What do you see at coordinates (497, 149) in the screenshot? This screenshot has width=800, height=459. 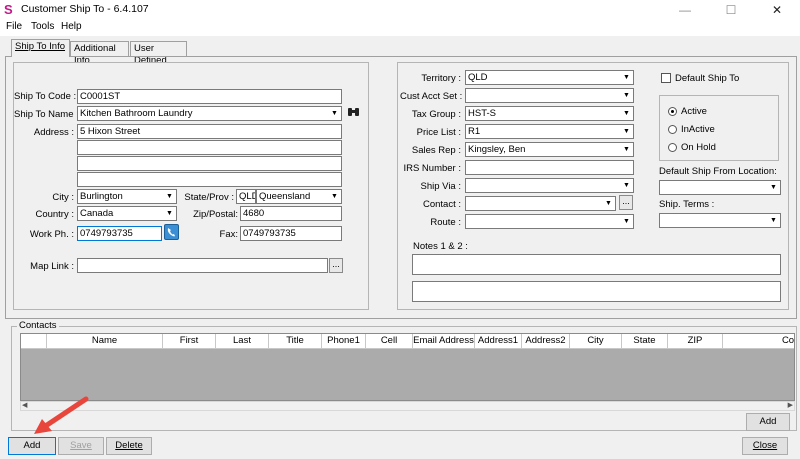 I see `sales-rep-value: Kingsley, Ben` at bounding box center [497, 149].